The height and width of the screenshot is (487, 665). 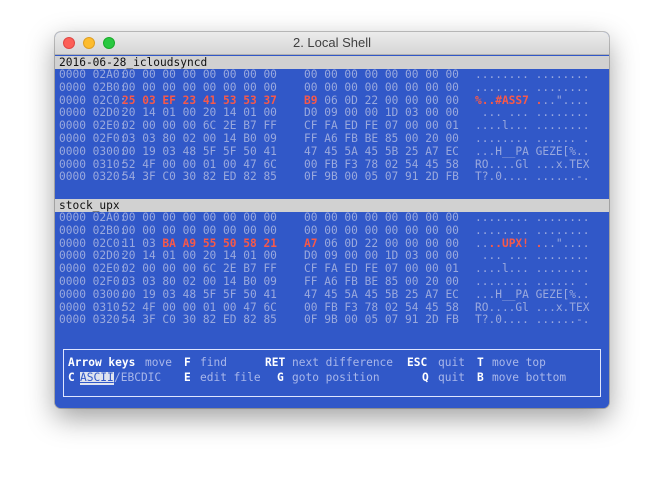 What do you see at coordinates (102, 362) in the screenshot?
I see `help-key-arrows: Arrow keys` at bounding box center [102, 362].